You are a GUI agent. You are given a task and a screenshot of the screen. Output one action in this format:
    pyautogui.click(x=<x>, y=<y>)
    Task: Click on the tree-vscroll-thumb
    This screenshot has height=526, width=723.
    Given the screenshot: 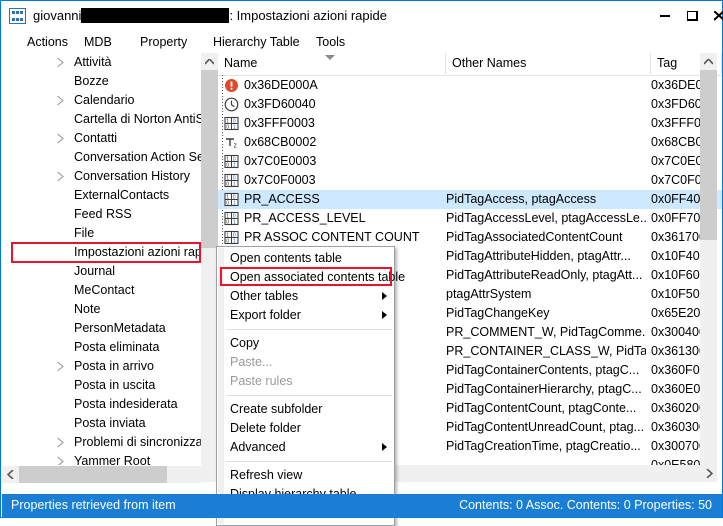 What is the action you would take?
    pyautogui.click(x=209, y=129)
    